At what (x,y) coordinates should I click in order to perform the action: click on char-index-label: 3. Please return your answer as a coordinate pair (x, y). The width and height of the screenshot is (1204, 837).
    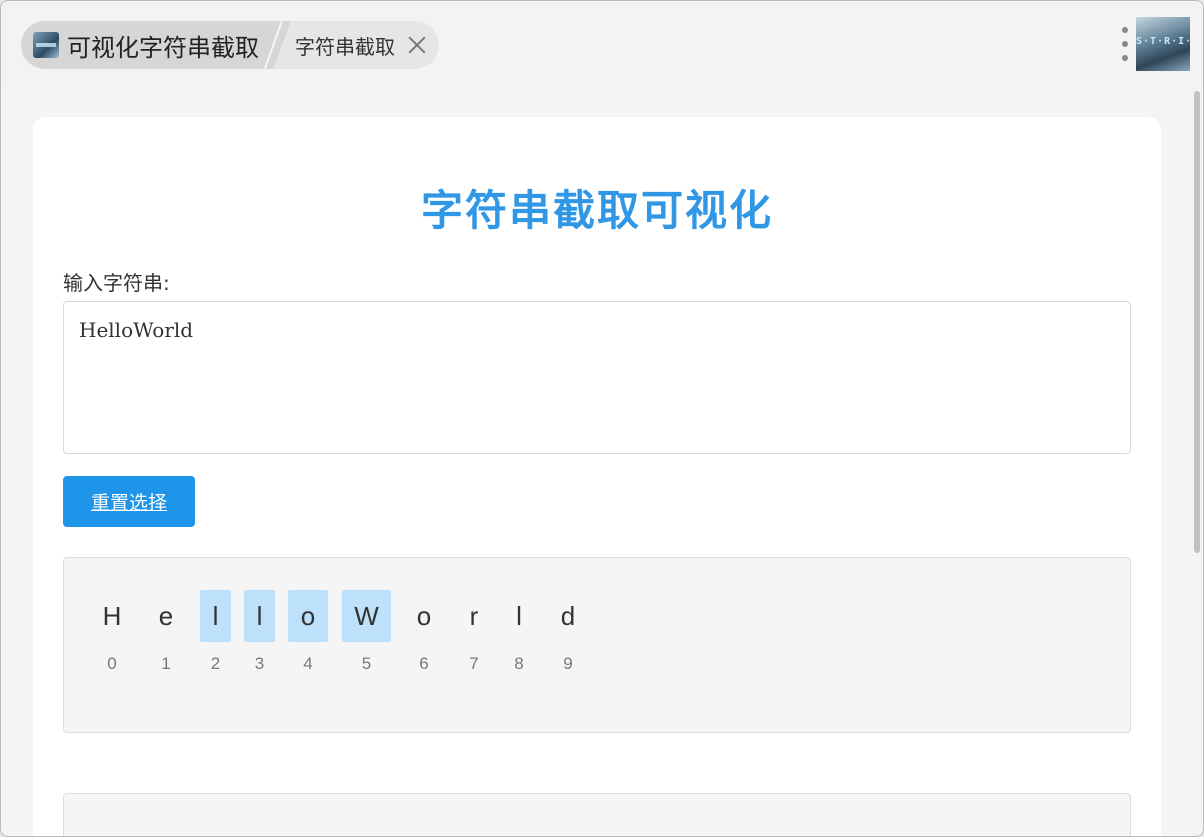
    Looking at the image, I should click on (259, 663).